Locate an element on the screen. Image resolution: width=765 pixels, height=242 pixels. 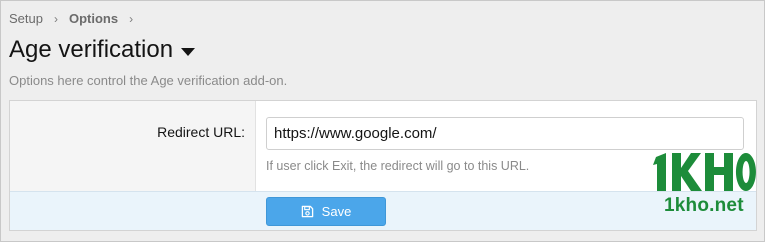
watermark-logo is located at coordinates (704, 172).